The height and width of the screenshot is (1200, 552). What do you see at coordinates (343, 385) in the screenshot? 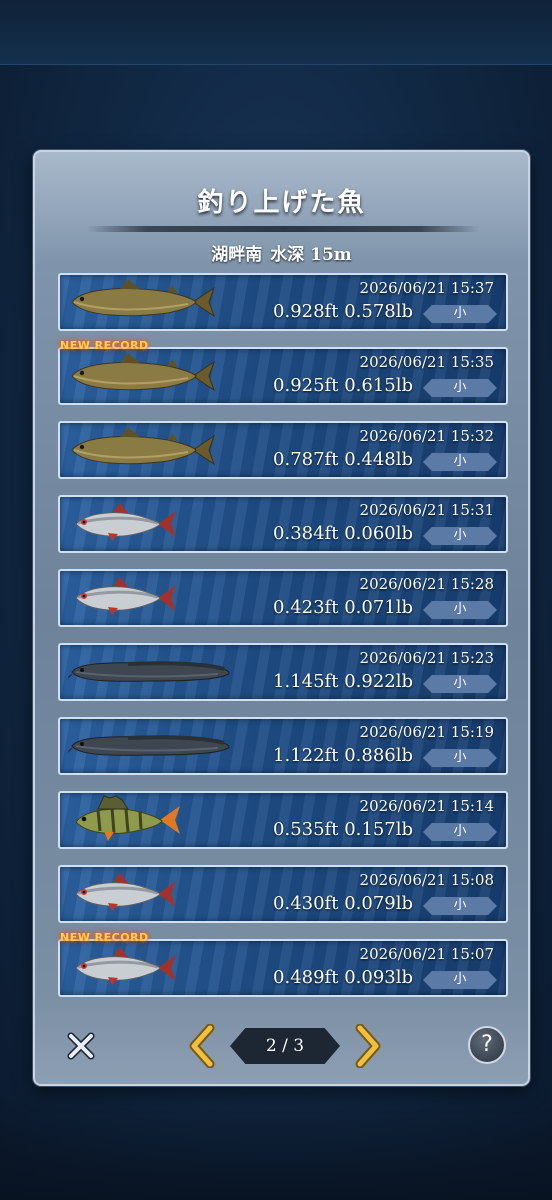
I see `catch-measurement: 0.925ft 0.615lb` at bounding box center [343, 385].